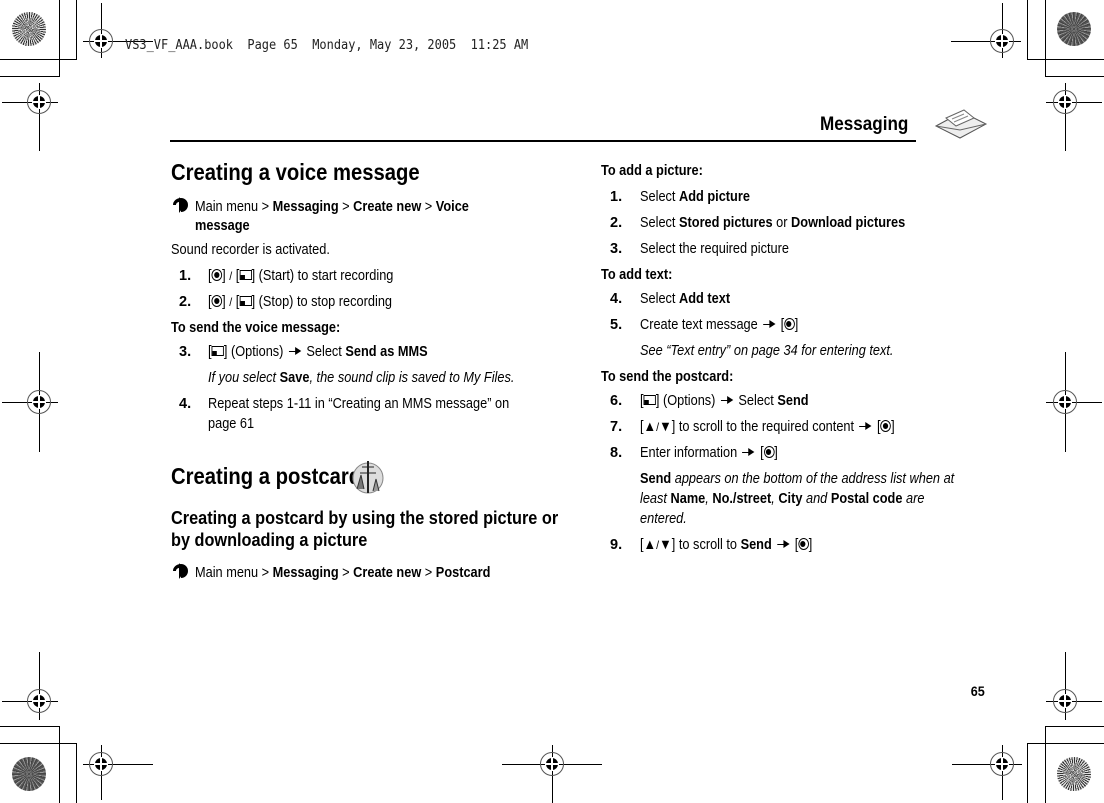  I want to click on section-title: Messaging, so click(864, 124).